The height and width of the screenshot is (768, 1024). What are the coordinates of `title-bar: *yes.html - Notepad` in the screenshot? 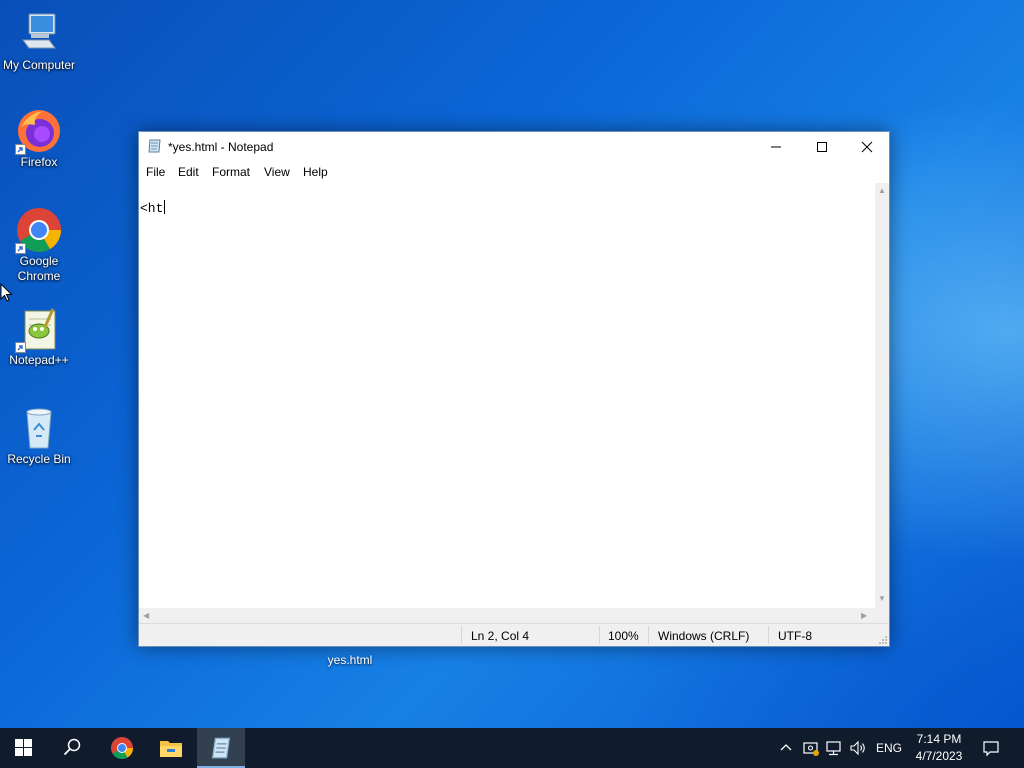 It's located at (514, 146).